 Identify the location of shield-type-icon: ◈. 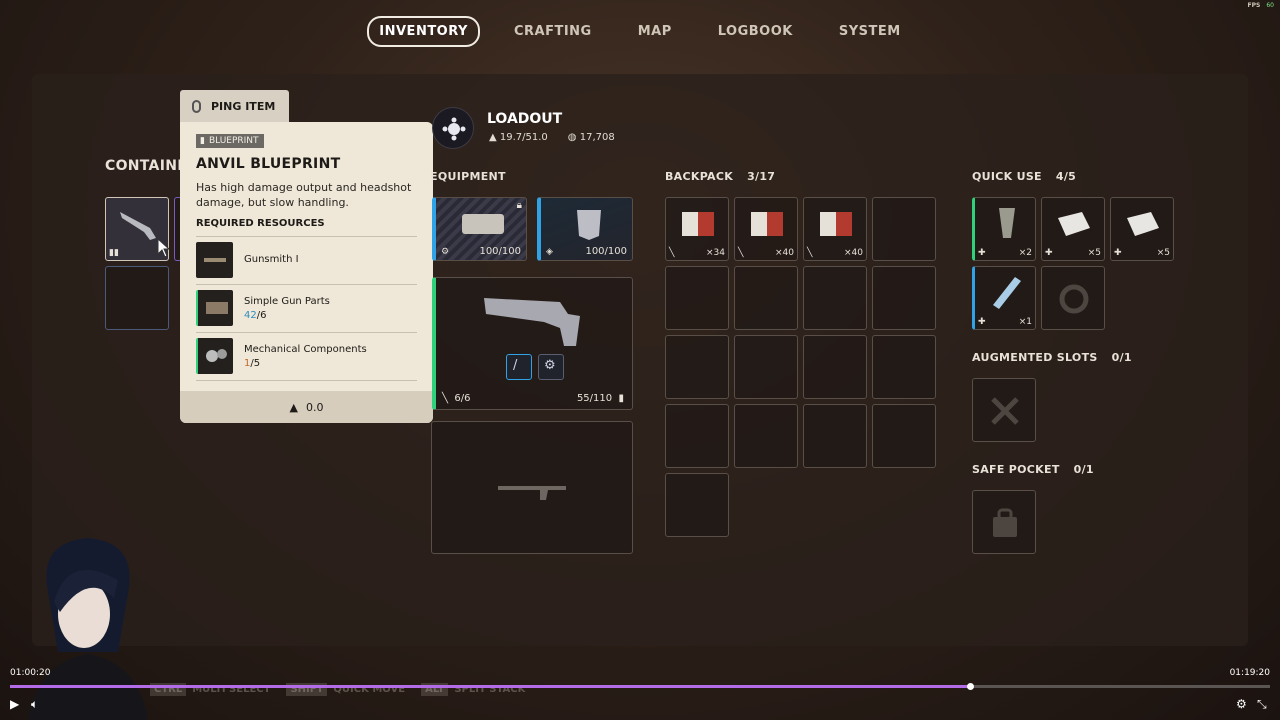
(549, 252).